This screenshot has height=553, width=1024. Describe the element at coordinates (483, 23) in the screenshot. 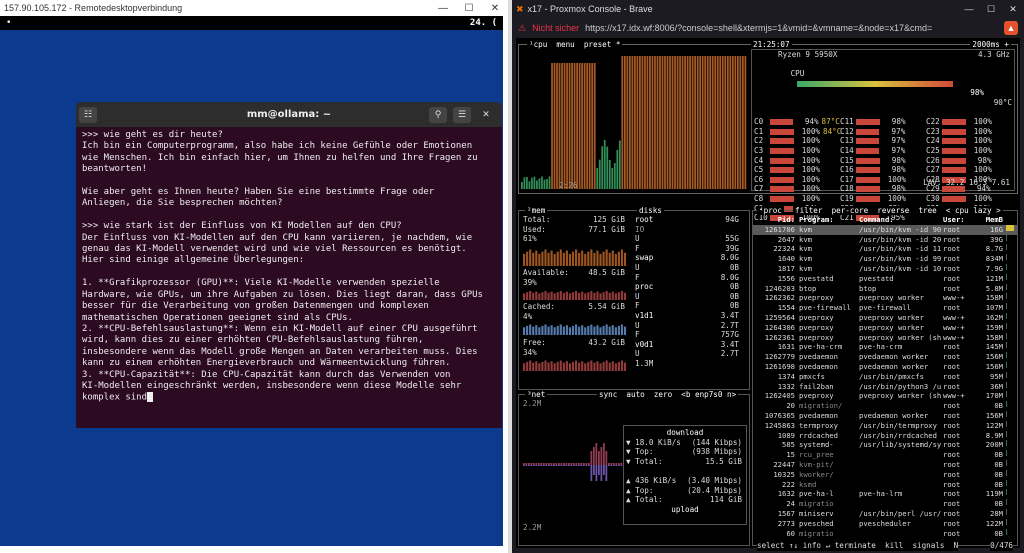

I see `desktop-clock: 24. (` at that location.